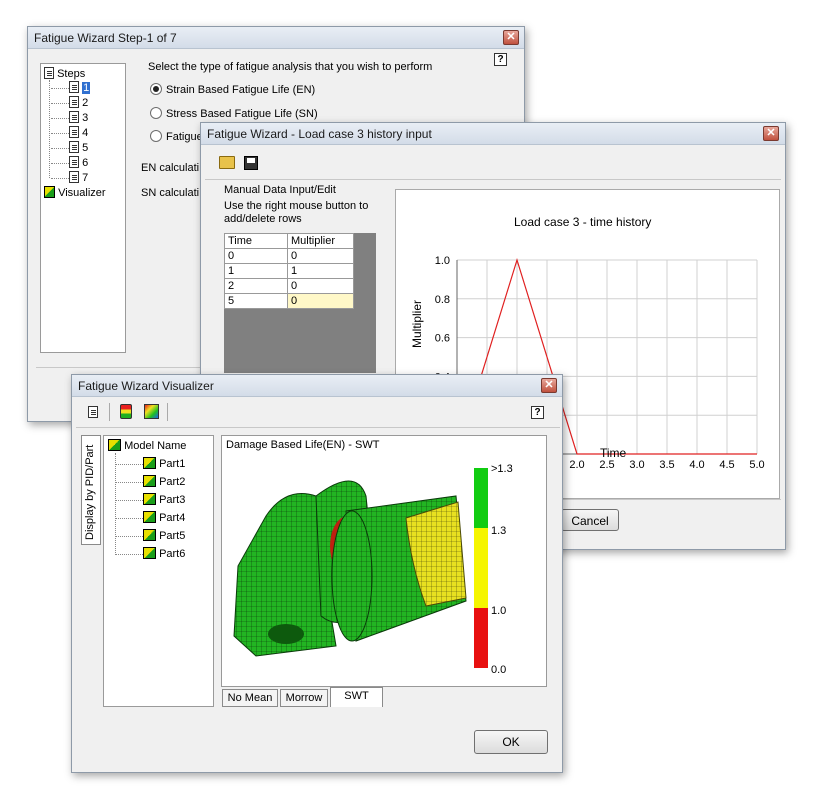 The image size is (824, 800). Describe the element at coordinates (232, 89) in the screenshot. I see `option-en: Strain Based Fatigue Life (EN)` at that location.